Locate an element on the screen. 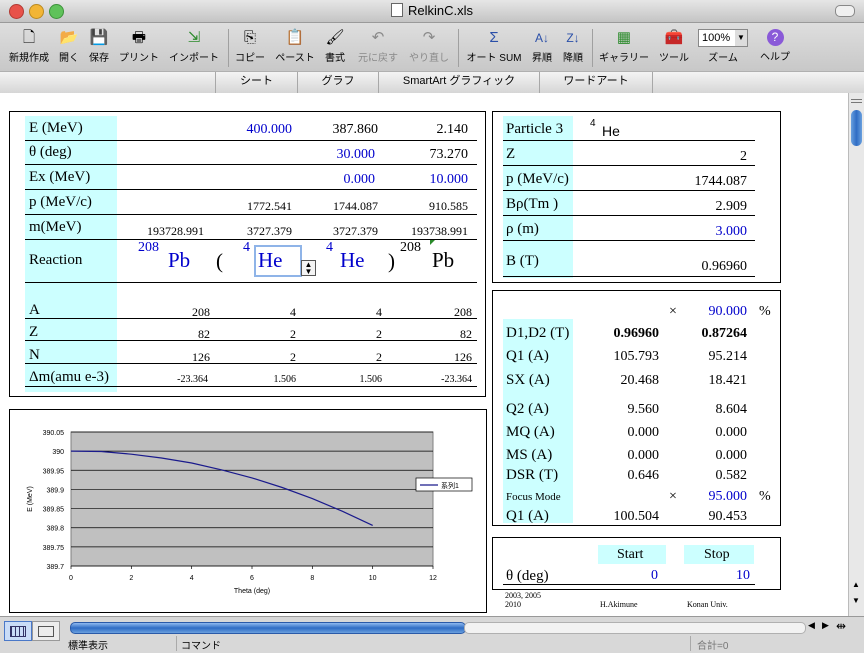 The height and width of the screenshot is (653, 864). ms-value: 0.000 is located at coordinates (643, 455).